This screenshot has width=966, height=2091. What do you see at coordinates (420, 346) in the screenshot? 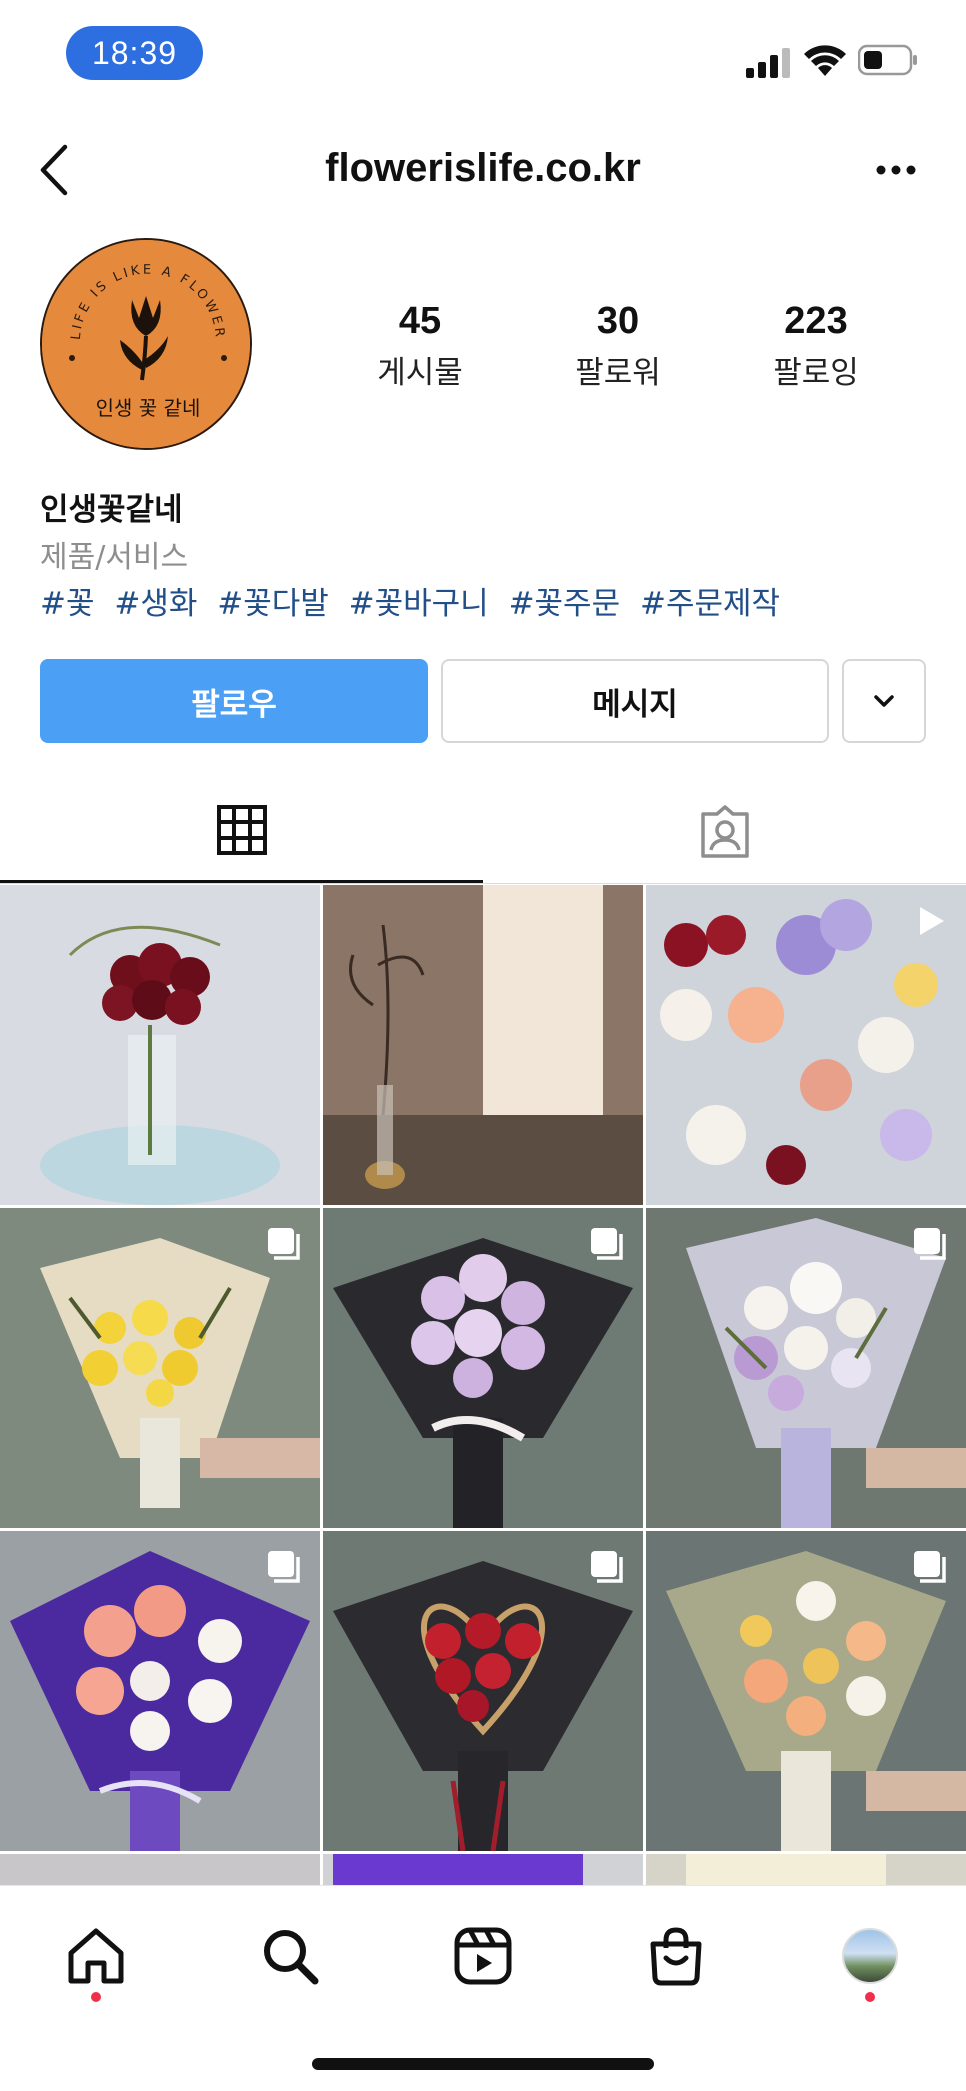
I see `stat-posts: 45 게시물` at bounding box center [420, 346].